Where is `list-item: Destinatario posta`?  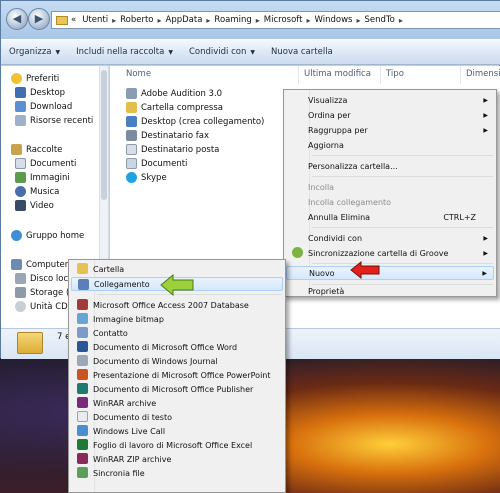
list-item: Destinatario posta is located at coordinates (172, 149).